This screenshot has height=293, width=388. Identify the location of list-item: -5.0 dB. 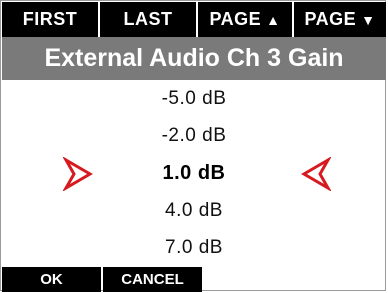
(194, 99).